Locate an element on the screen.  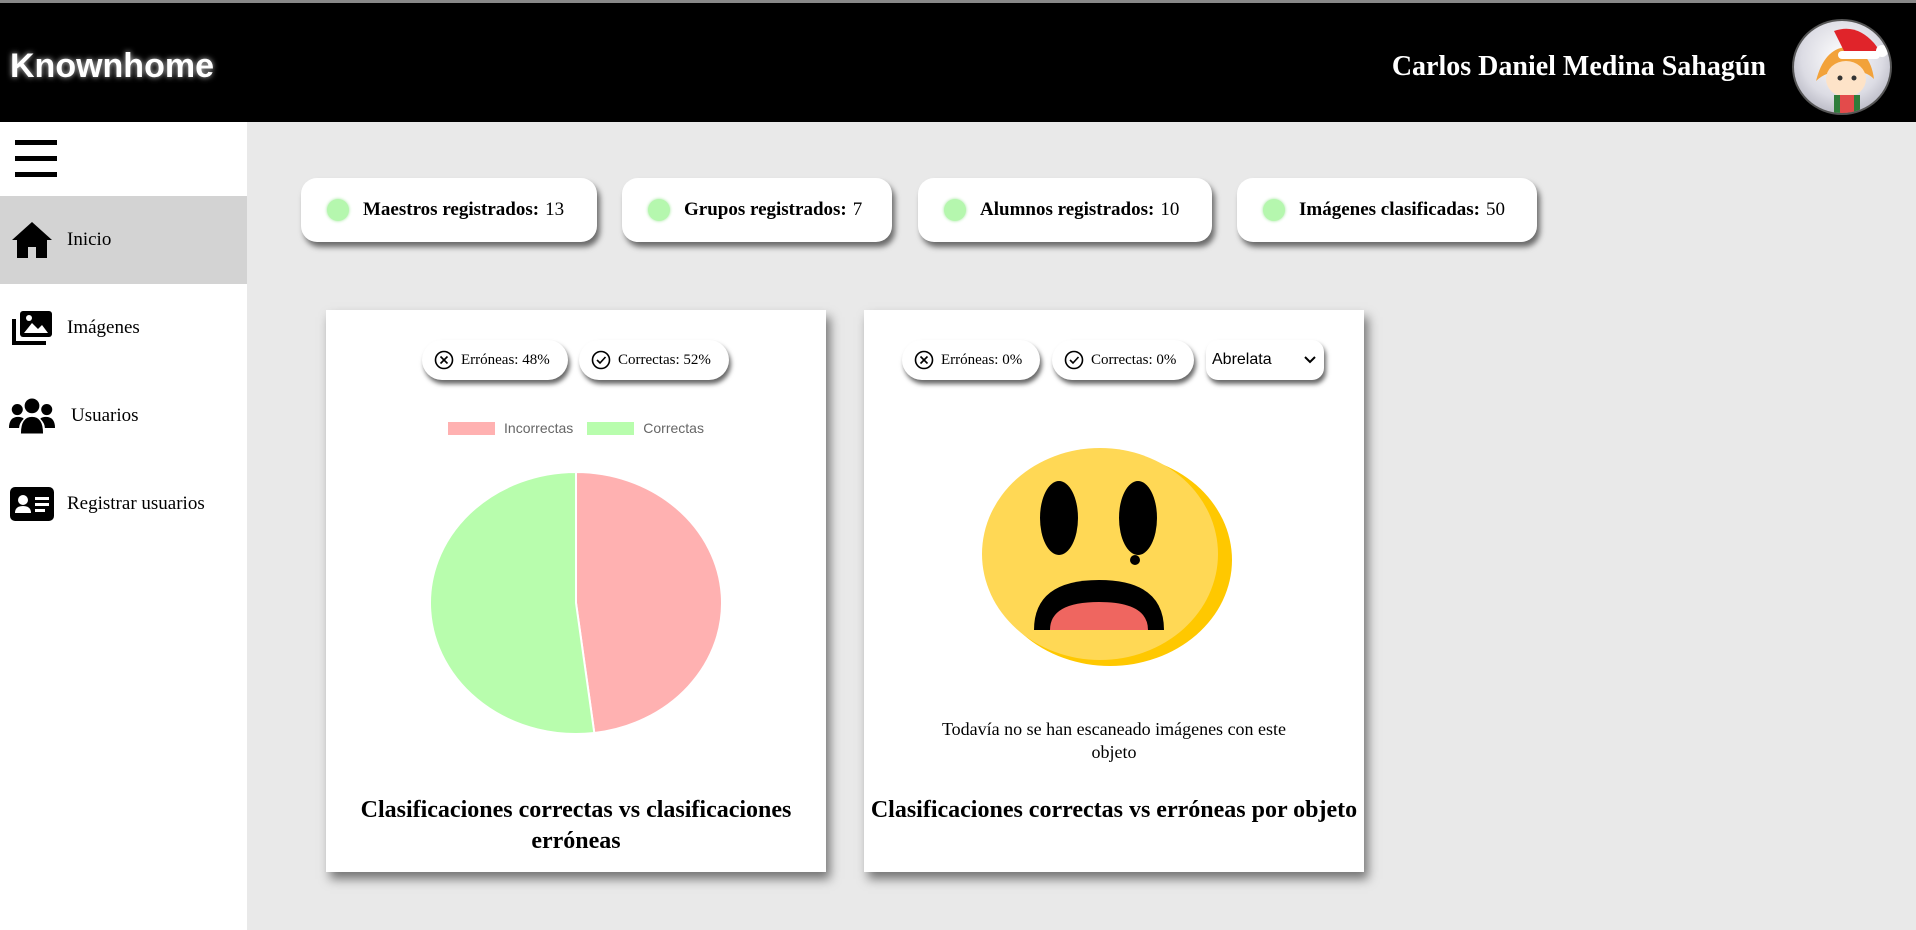
correct-pill: Correctas: 52% is located at coordinates (654, 360).